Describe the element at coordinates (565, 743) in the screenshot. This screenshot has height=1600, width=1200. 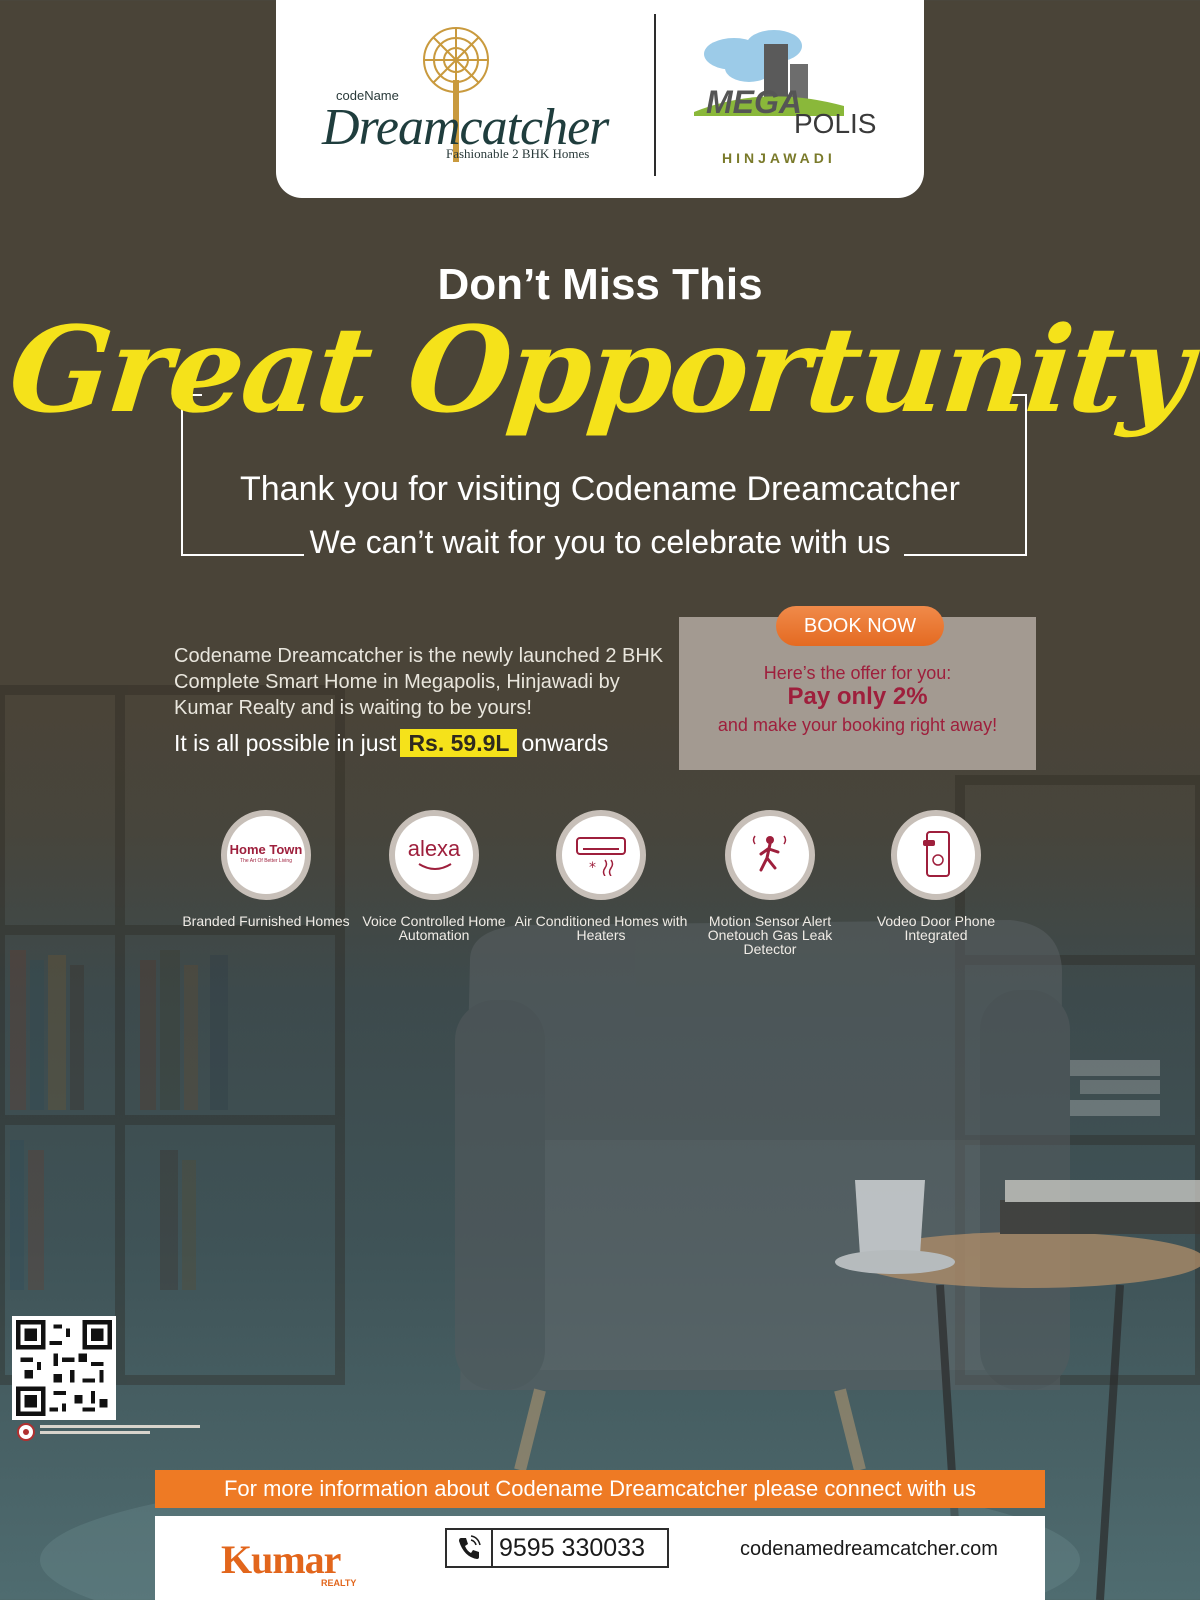
I see `price-suffix: onwards` at that location.